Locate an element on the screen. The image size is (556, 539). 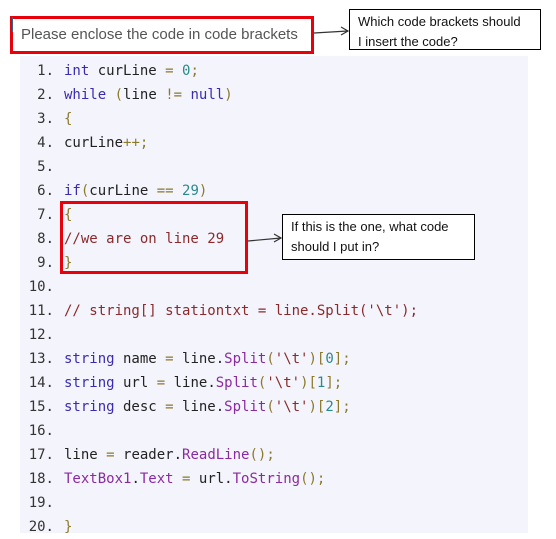
mid-arrow is located at coordinates (265, 238).